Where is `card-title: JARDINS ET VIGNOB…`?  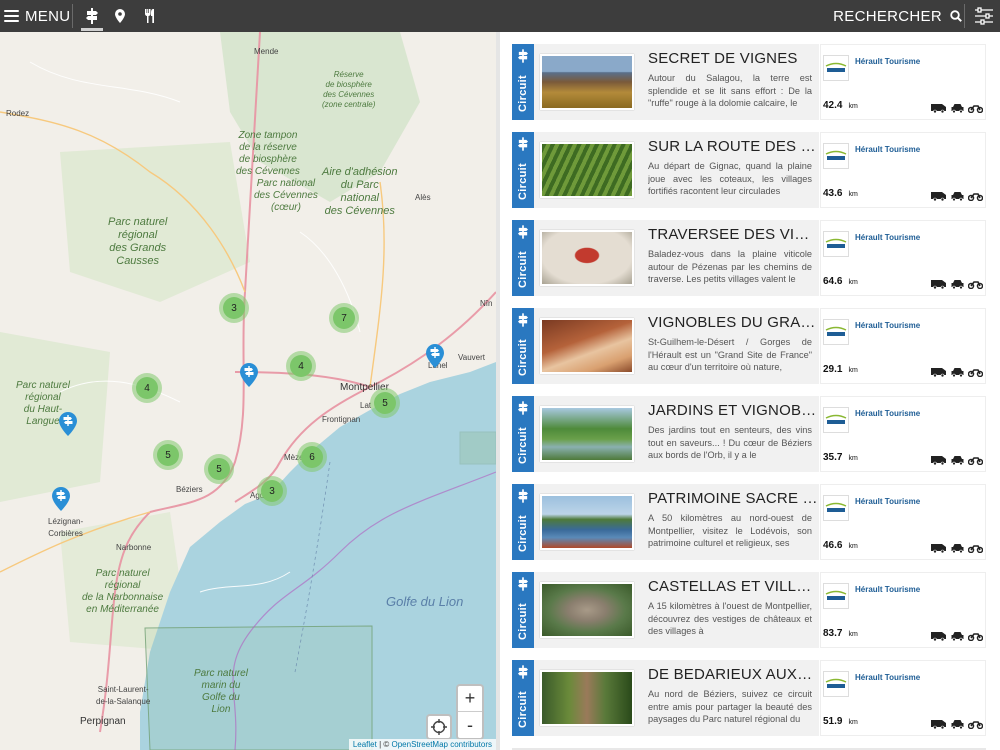
card-title: JARDINS ET VIGNOB… is located at coordinates (733, 410).